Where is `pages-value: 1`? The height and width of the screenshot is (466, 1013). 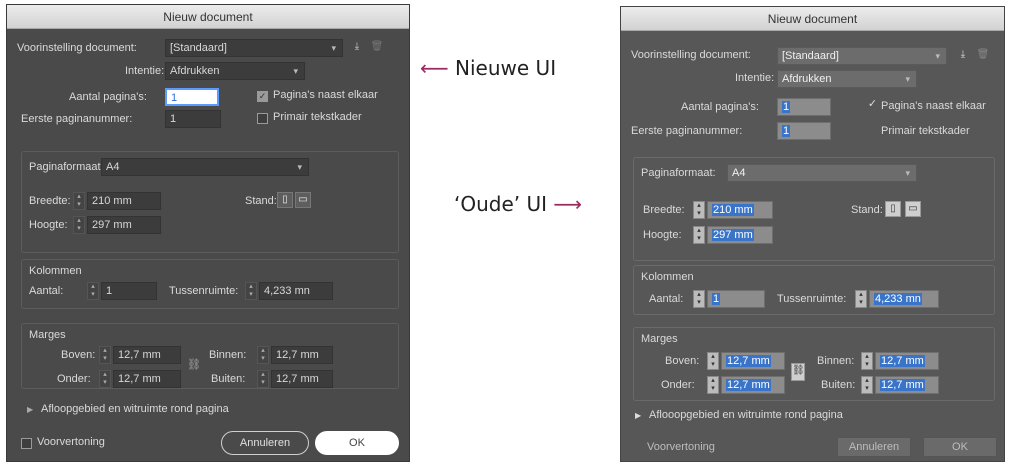
pages-value: 1 is located at coordinates (786, 107).